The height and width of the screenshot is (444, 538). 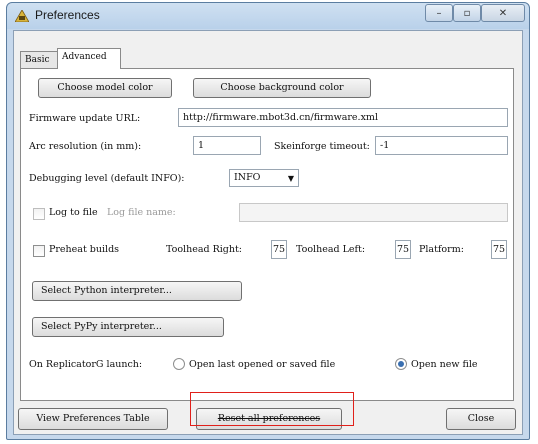 What do you see at coordinates (93, 419) in the screenshot?
I see `view-preferences-table-button: View Preferences Table` at bounding box center [93, 419].